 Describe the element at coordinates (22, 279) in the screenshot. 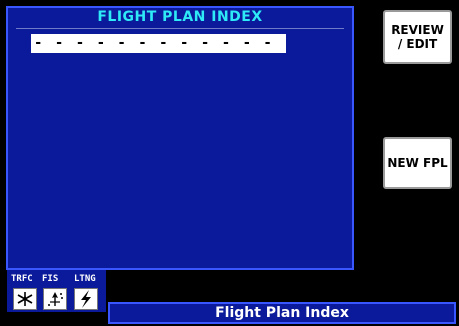

I see `trfc-label: TRFC` at that location.